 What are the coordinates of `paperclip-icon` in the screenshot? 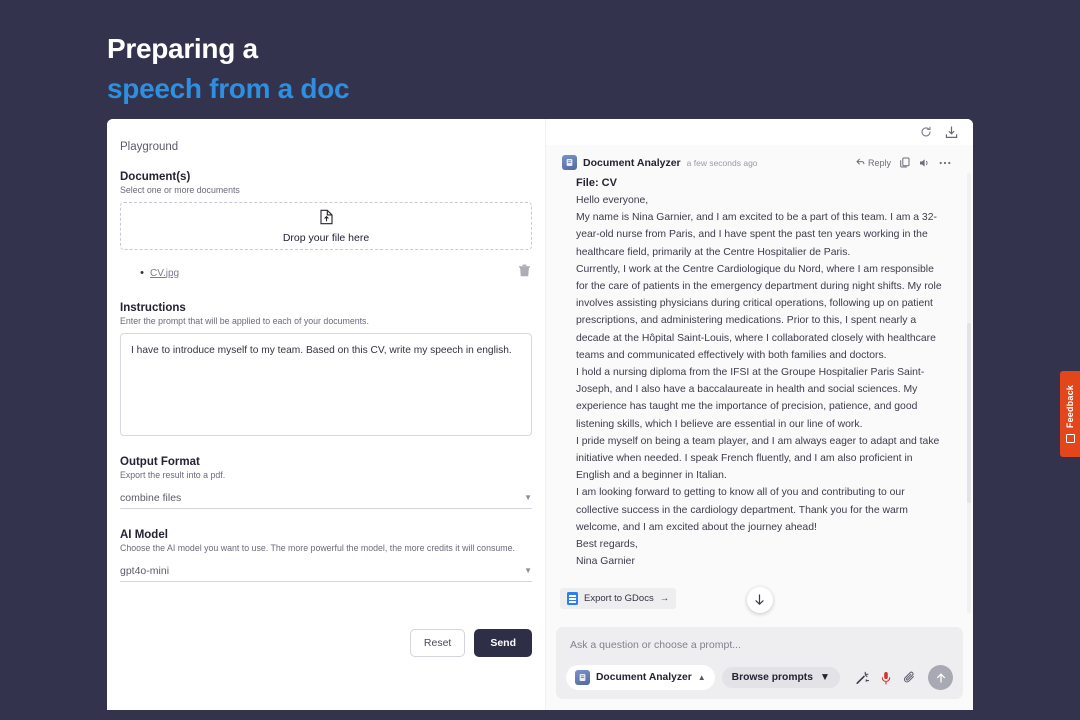 It's located at (909, 677).